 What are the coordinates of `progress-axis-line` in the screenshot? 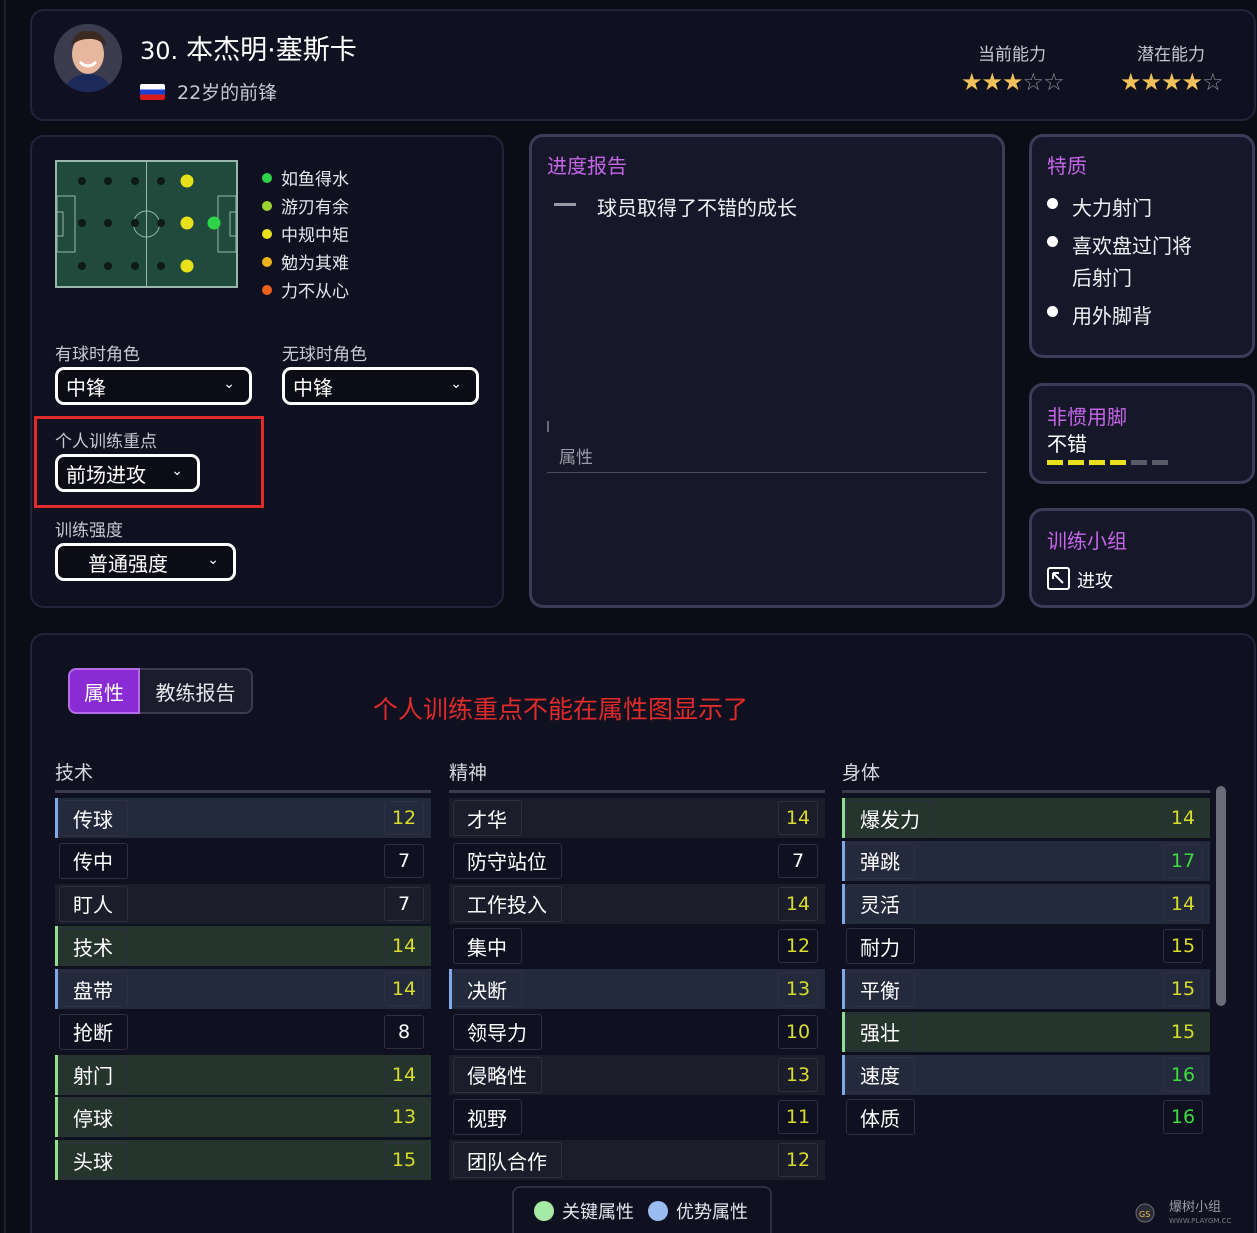 It's located at (767, 472).